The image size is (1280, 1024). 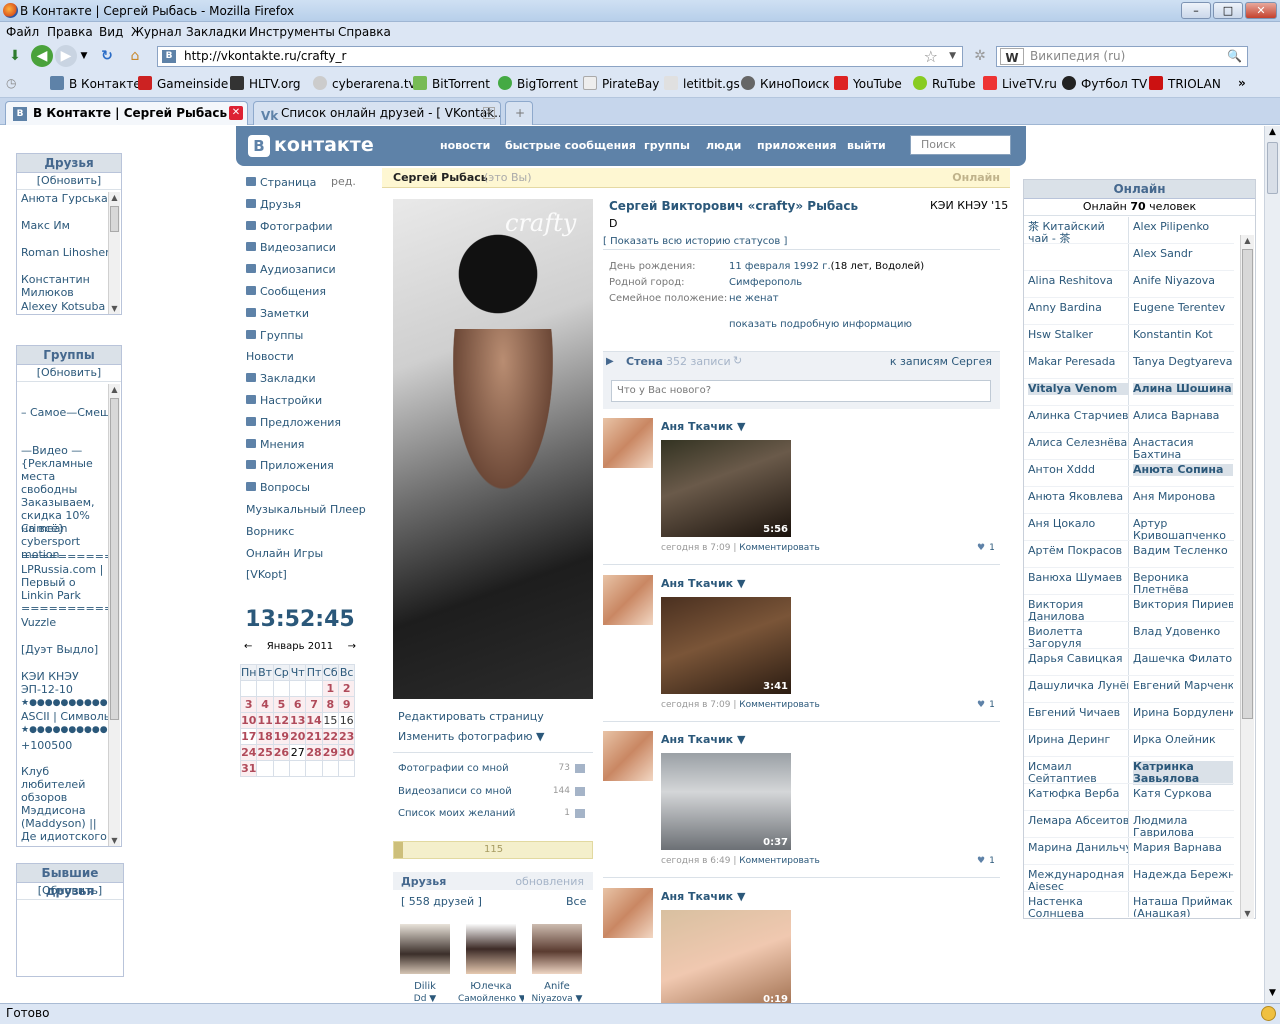 I want to click on change-photo-action: Изменить фотографию ▼, so click(x=471, y=736).